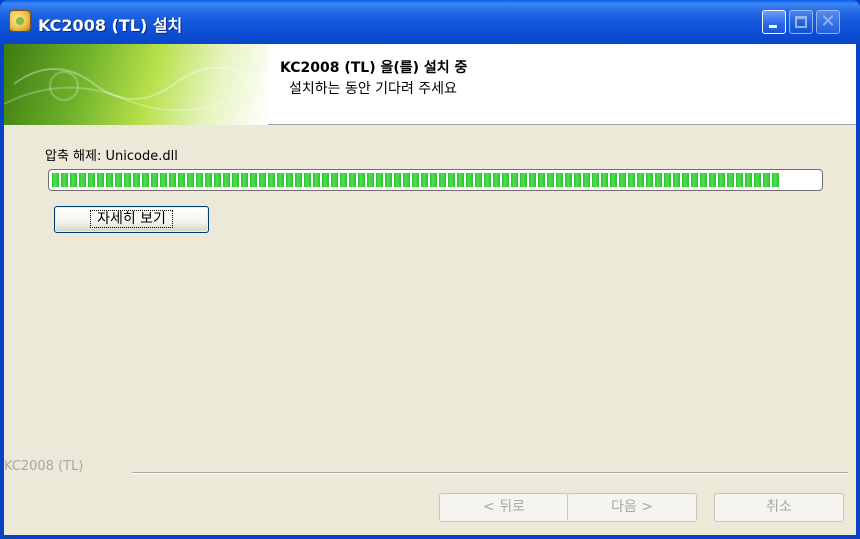 The width and height of the screenshot is (860, 539). What do you see at coordinates (779, 507) in the screenshot?
I see `cancel-button: 취소` at bounding box center [779, 507].